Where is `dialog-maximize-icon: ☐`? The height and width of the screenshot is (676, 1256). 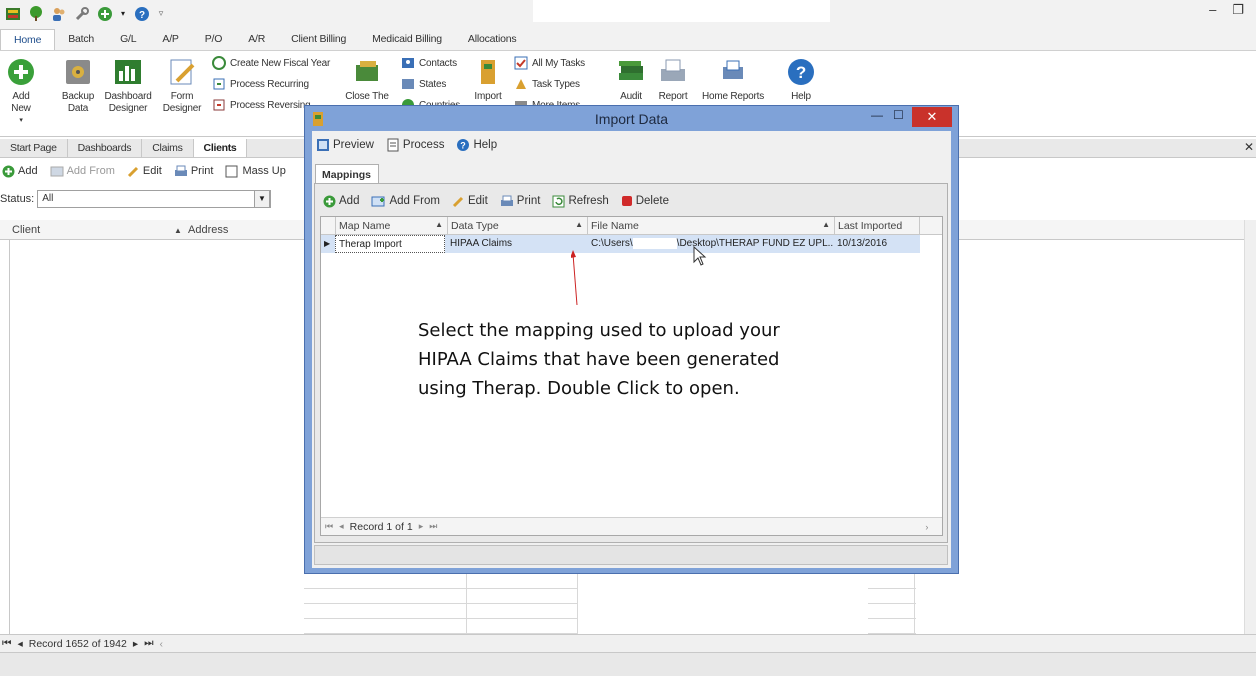
dialog-maximize-icon: ☐ is located at coordinates (898, 115).